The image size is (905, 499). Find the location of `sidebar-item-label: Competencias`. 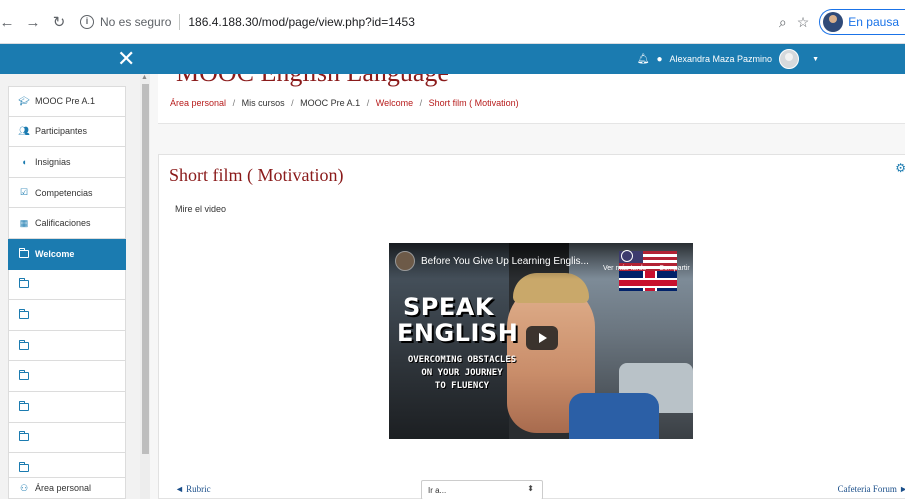

sidebar-item-label: Competencias is located at coordinates (64, 192).